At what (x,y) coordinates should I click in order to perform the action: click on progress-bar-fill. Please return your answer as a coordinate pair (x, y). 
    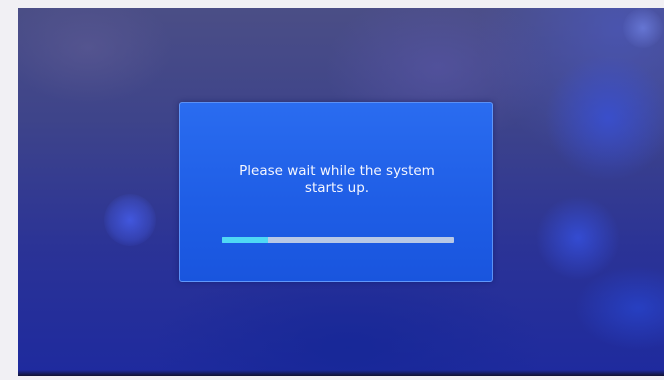
    Looking at the image, I should click on (245, 240).